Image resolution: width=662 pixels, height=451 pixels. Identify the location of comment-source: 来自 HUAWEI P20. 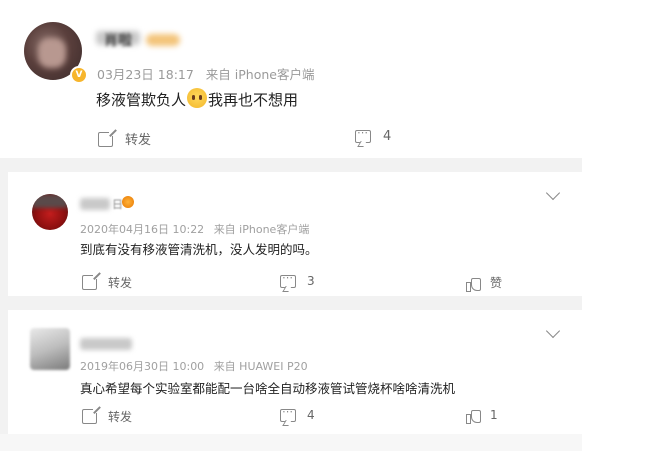
(260, 366).